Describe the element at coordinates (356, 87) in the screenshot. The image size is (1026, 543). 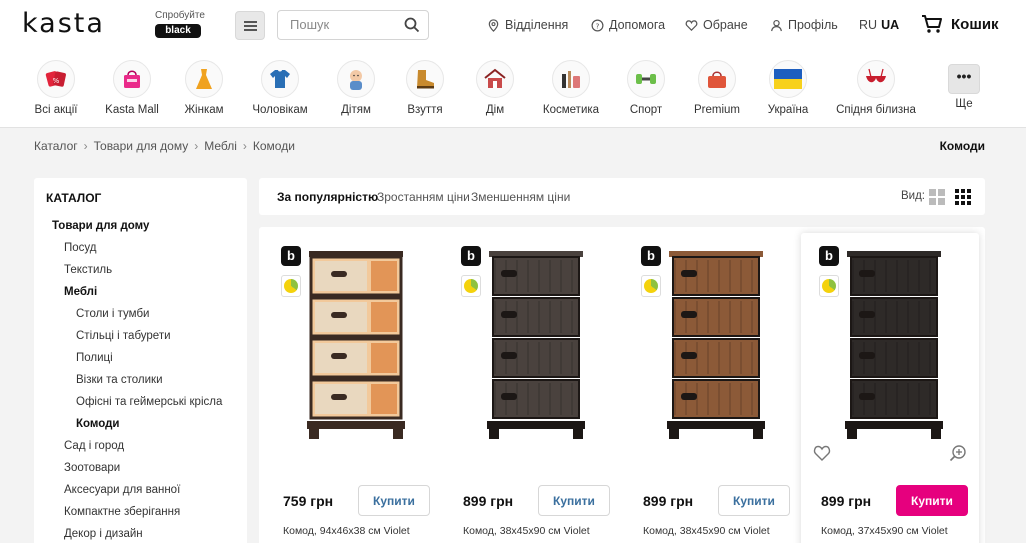
I see `category-4: Дітям` at that location.